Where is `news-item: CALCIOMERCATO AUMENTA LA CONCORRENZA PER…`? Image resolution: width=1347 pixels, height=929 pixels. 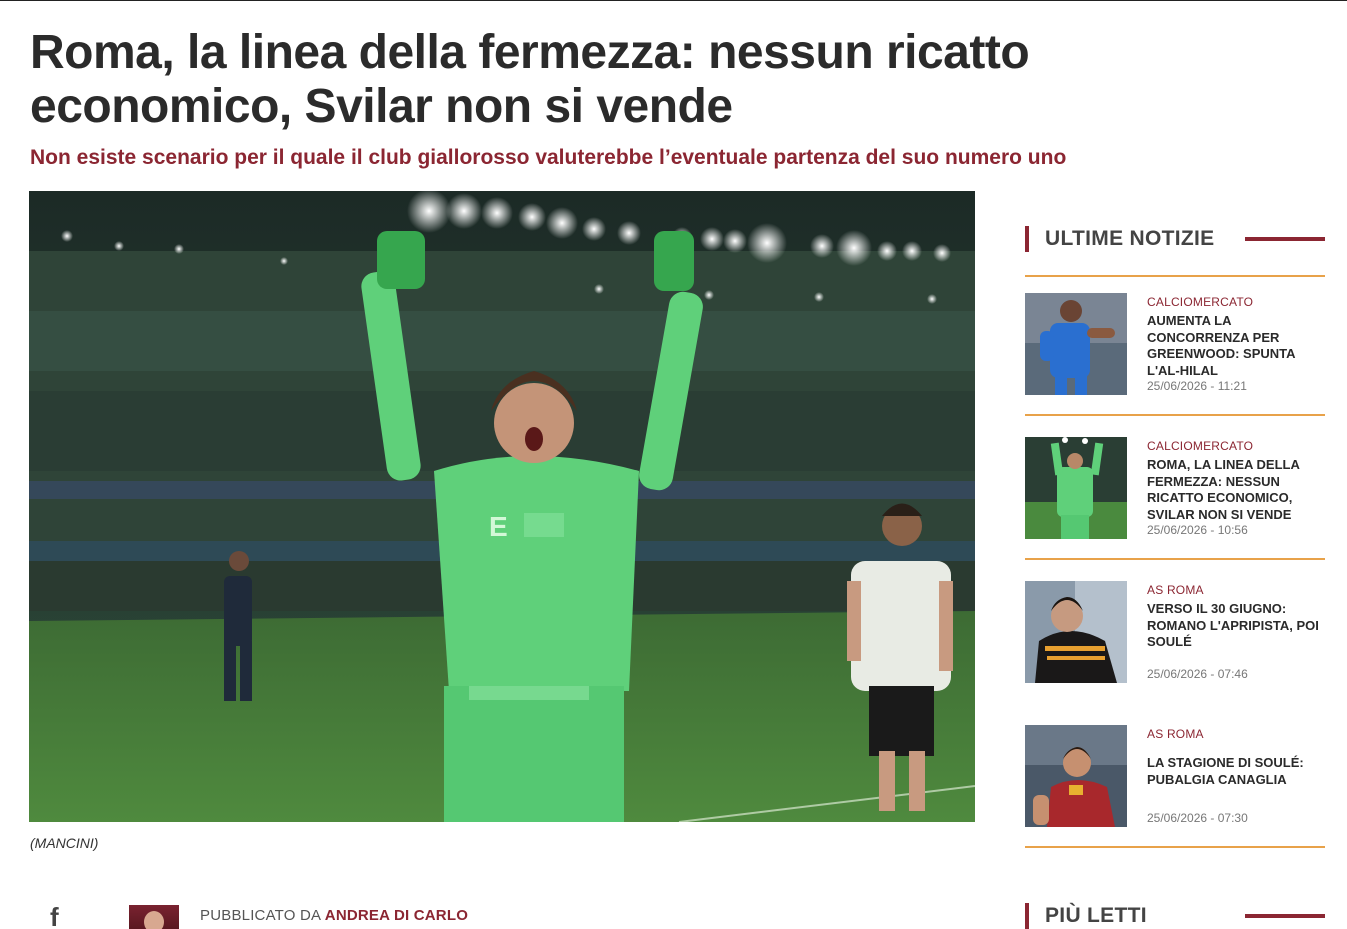
news-item: CALCIOMERCATO AUMENTA LA CONCORRENZA PER… is located at coordinates (1175, 345).